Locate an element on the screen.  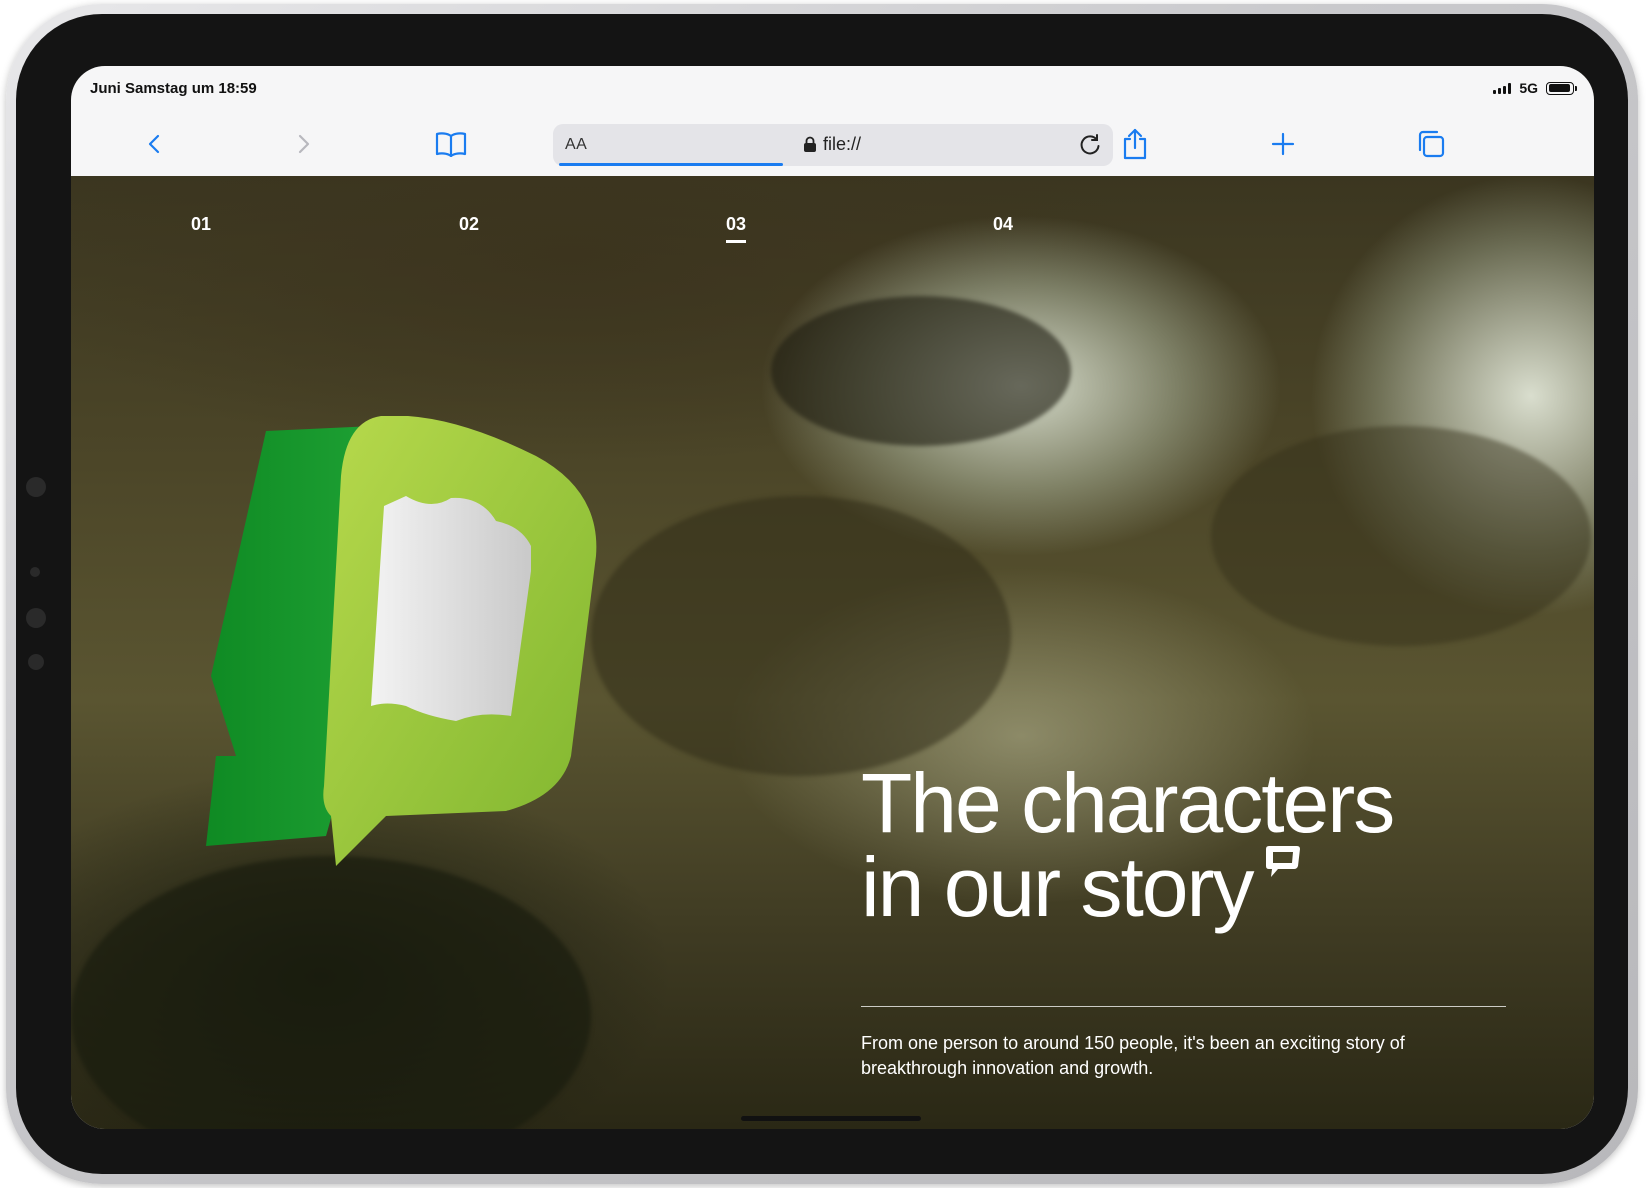
chevron-left-icon is located at coordinates (154, 144).